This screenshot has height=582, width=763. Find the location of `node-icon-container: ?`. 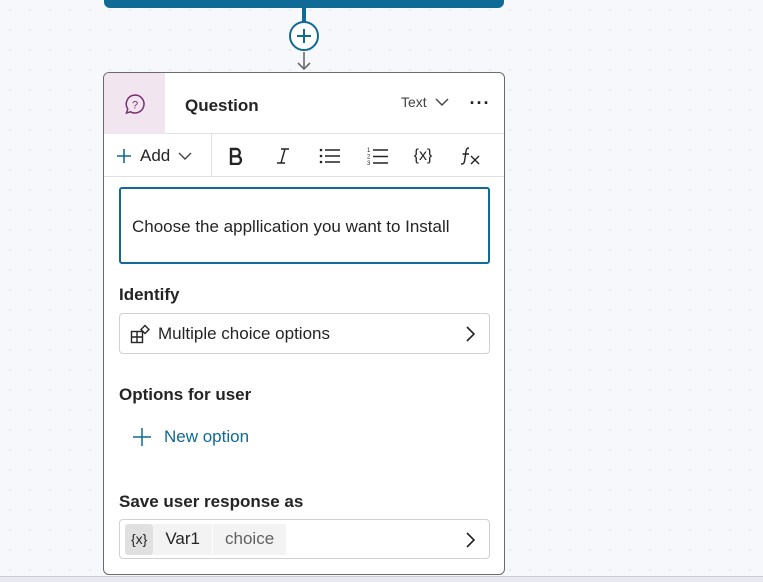

node-icon-container: ? is located at coordinates (134, 103).